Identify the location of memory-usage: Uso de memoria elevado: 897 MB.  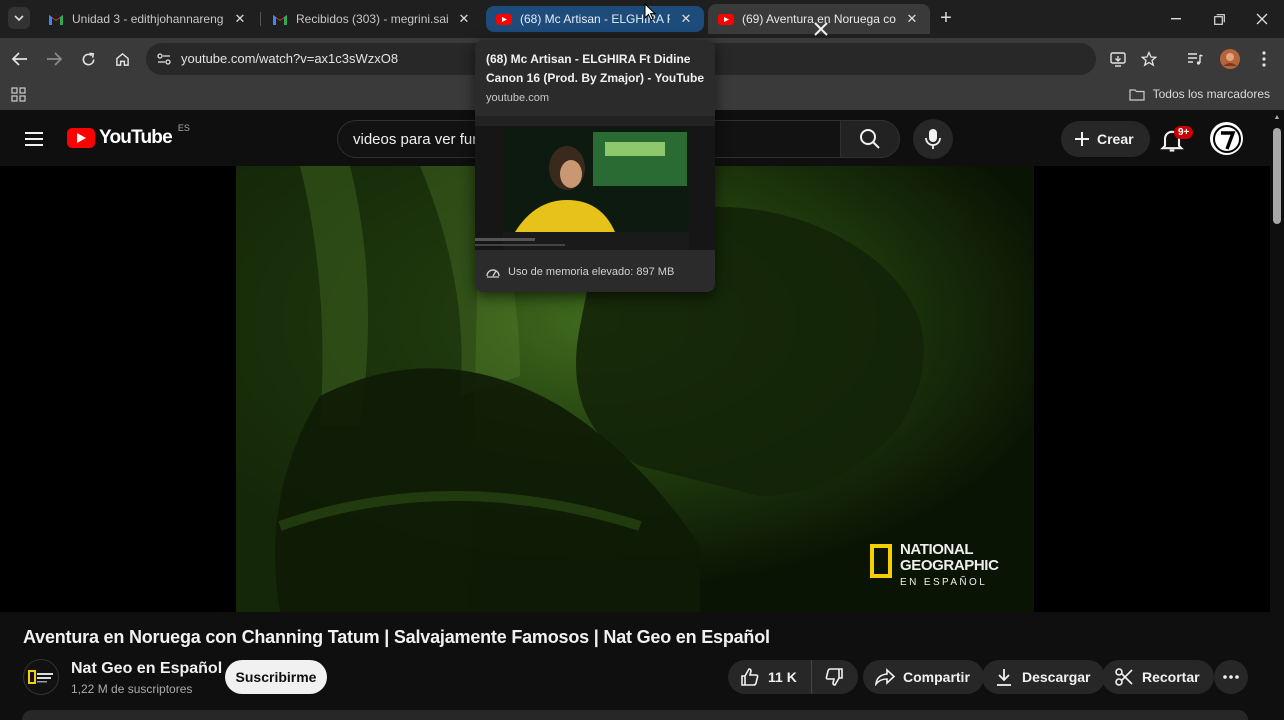
(580, 272).